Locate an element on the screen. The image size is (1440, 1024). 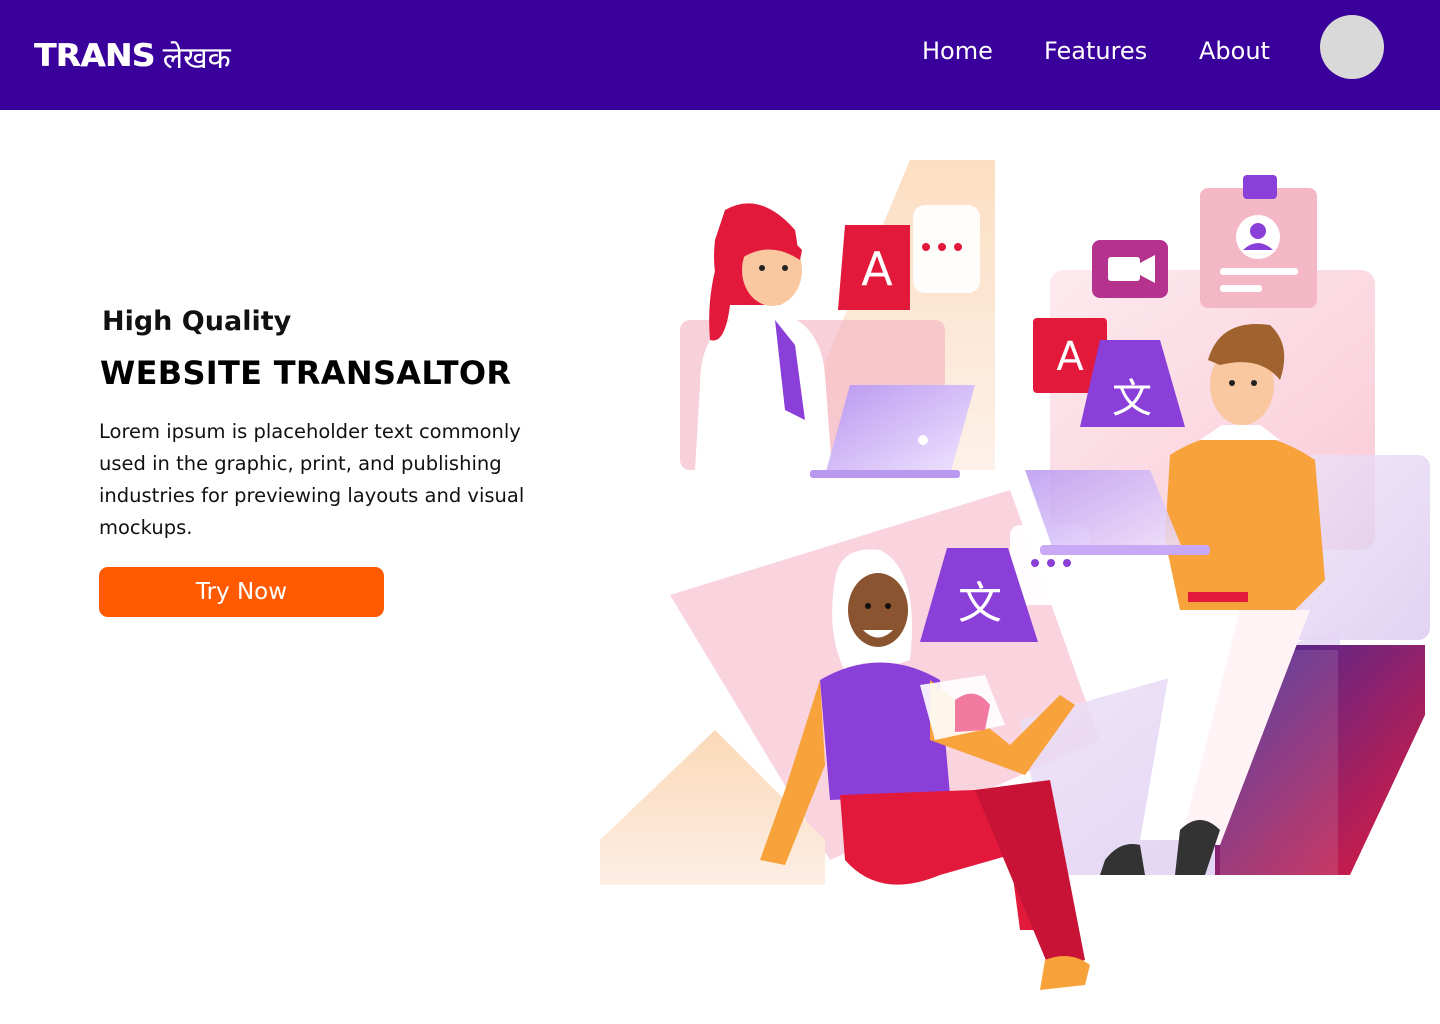
glyph-a-mid: A is located at coordinates (1070, 357).